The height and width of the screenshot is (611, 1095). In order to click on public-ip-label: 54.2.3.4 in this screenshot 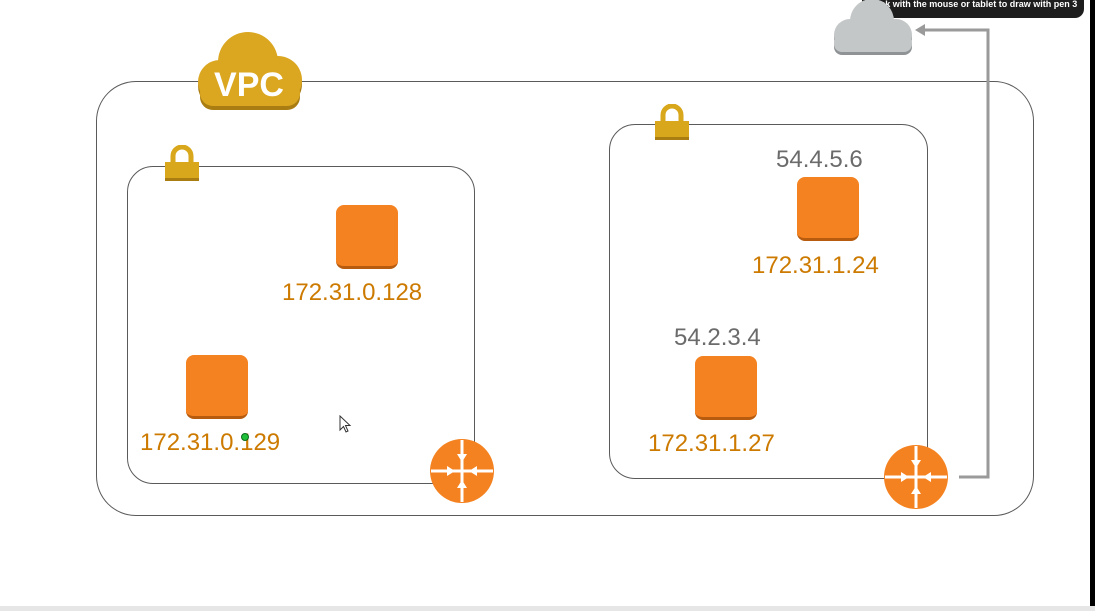, I will do `click(717, 337)`.